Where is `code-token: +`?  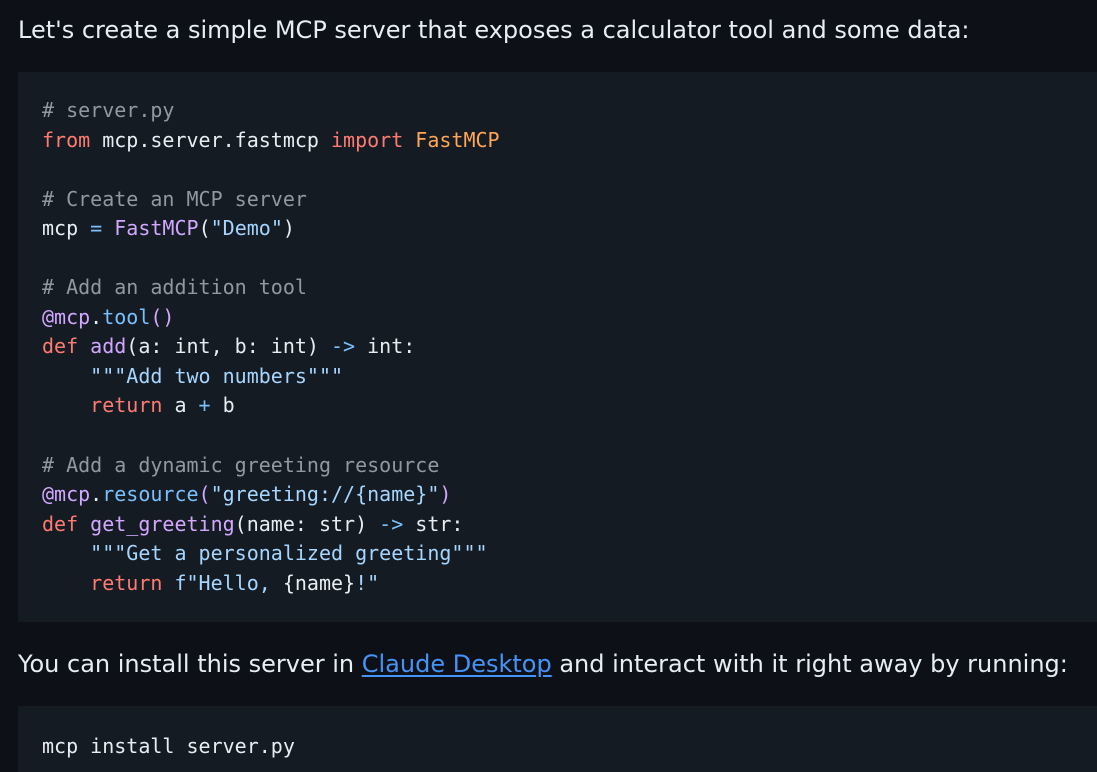
code-token: + is located at coordinates (204, 405).